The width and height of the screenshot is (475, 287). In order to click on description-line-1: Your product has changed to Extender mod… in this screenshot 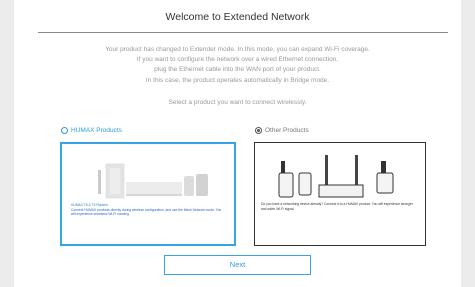, I will do `click(237, 49)`.